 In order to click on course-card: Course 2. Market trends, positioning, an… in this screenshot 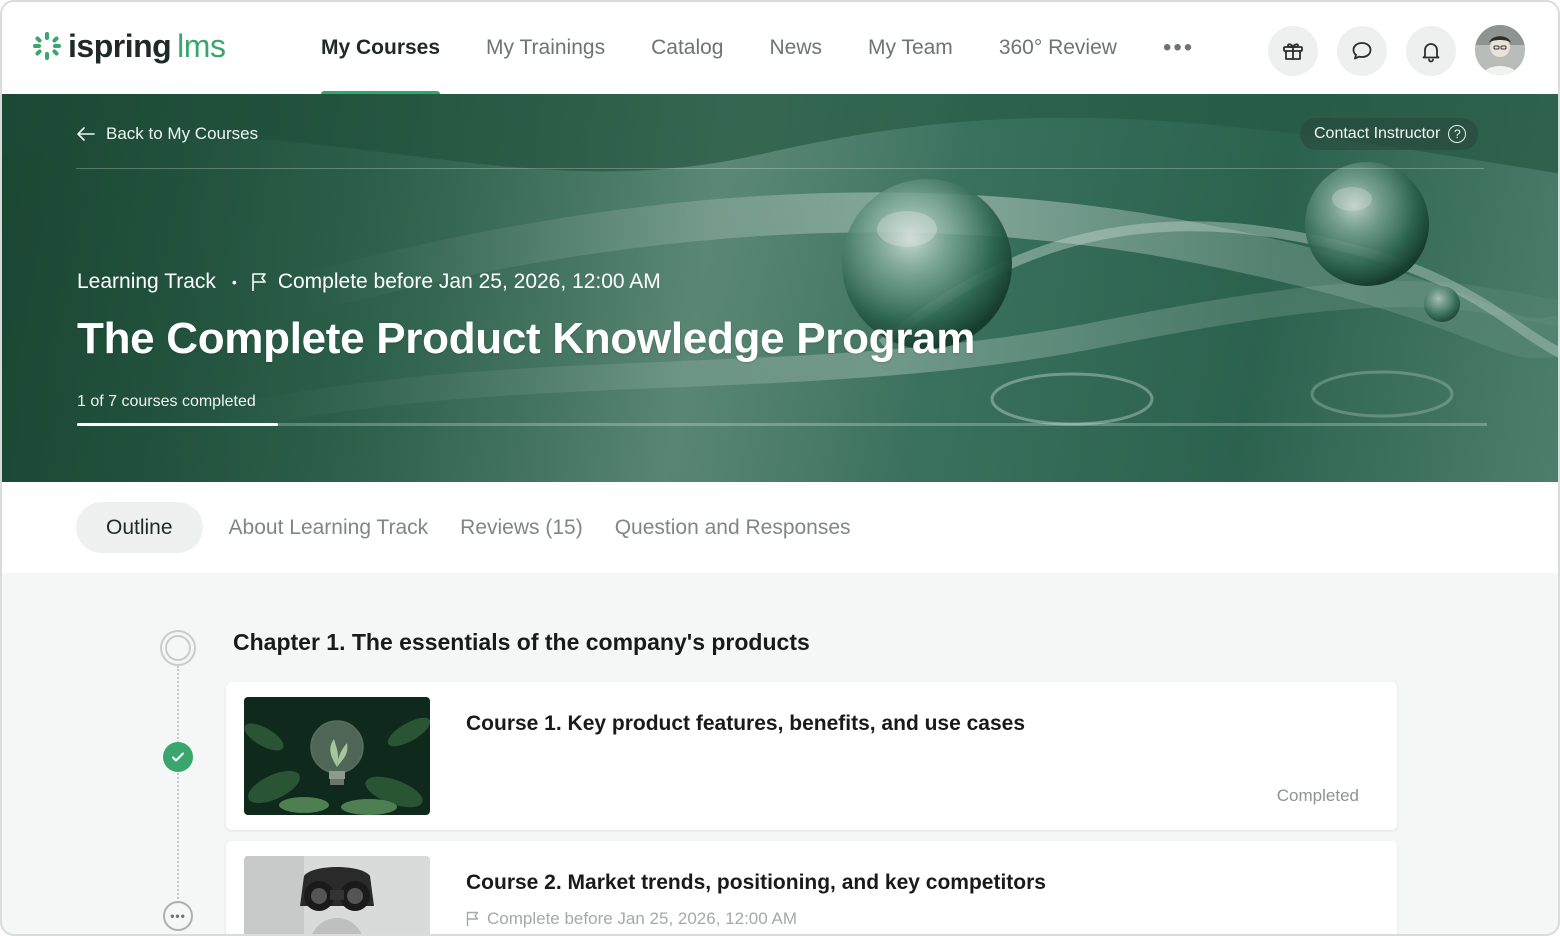, I will do `click(811, 887)`.